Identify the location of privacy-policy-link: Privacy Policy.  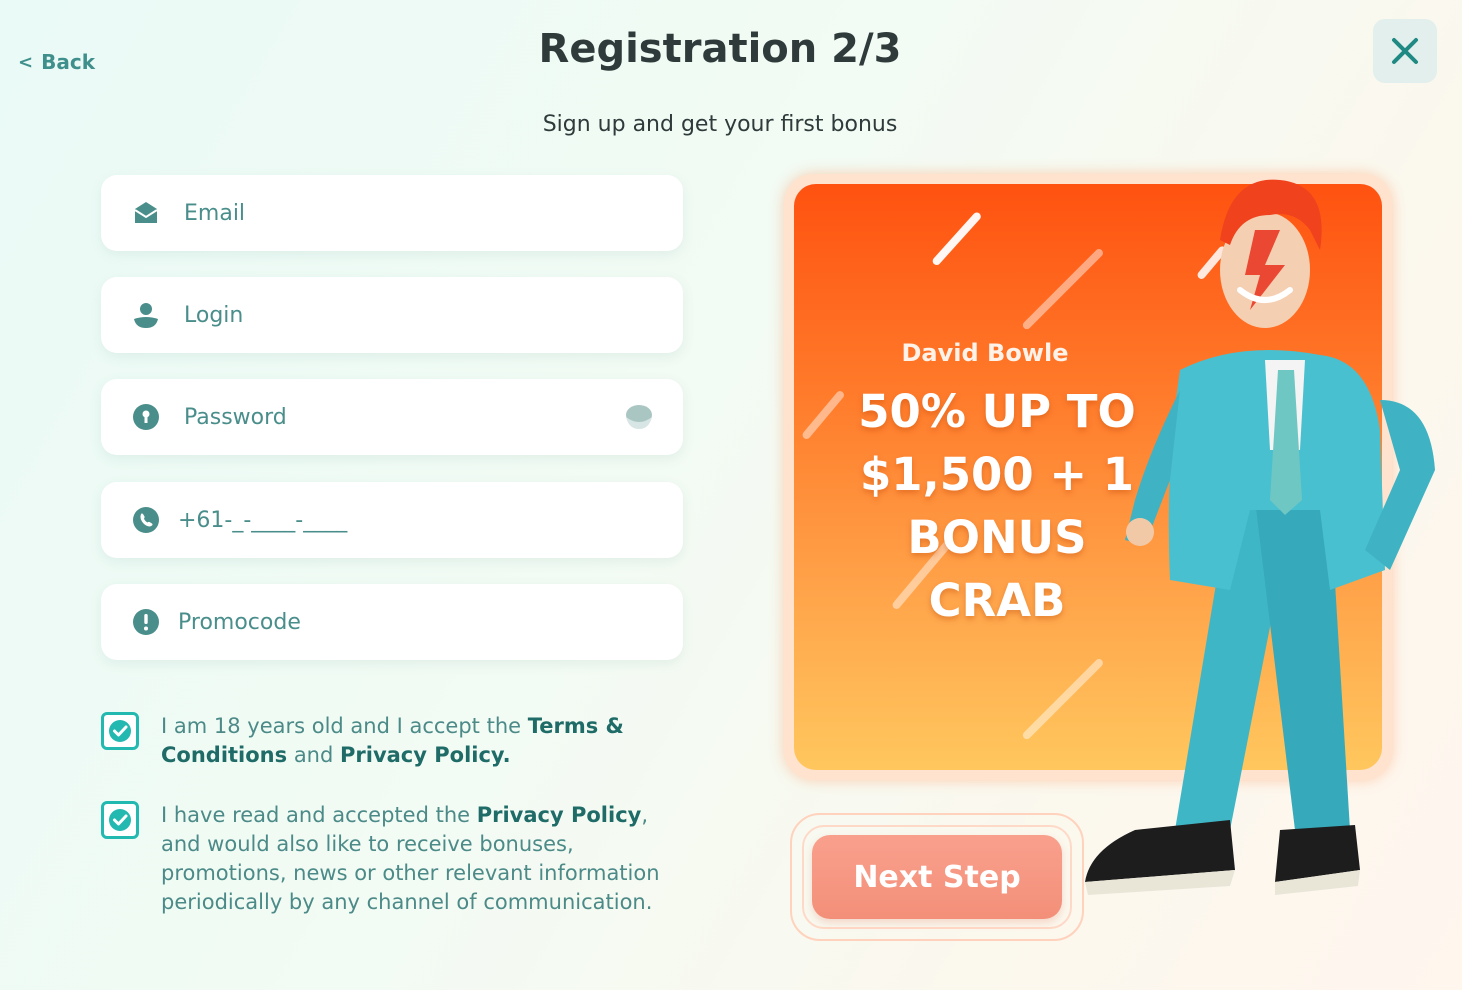
(559, 815).